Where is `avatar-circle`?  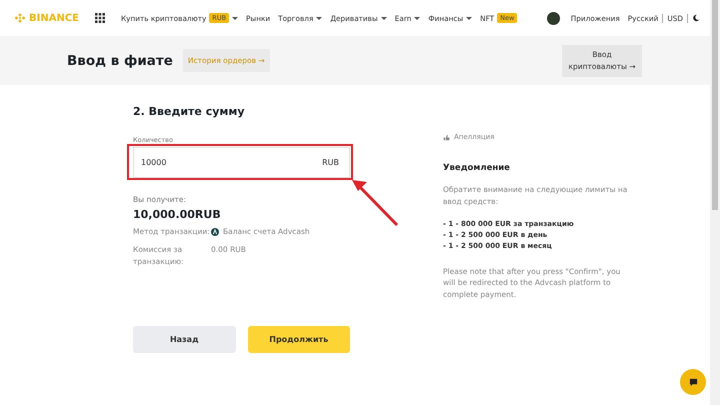
avatar-circle is located at coordinates (553, 18).